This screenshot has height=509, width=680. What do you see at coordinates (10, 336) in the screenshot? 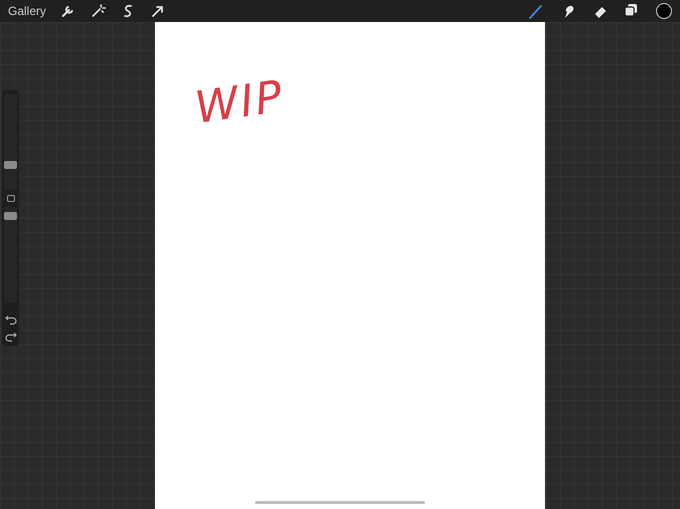
I see `redo-icon` at bounding box center [10, 336].